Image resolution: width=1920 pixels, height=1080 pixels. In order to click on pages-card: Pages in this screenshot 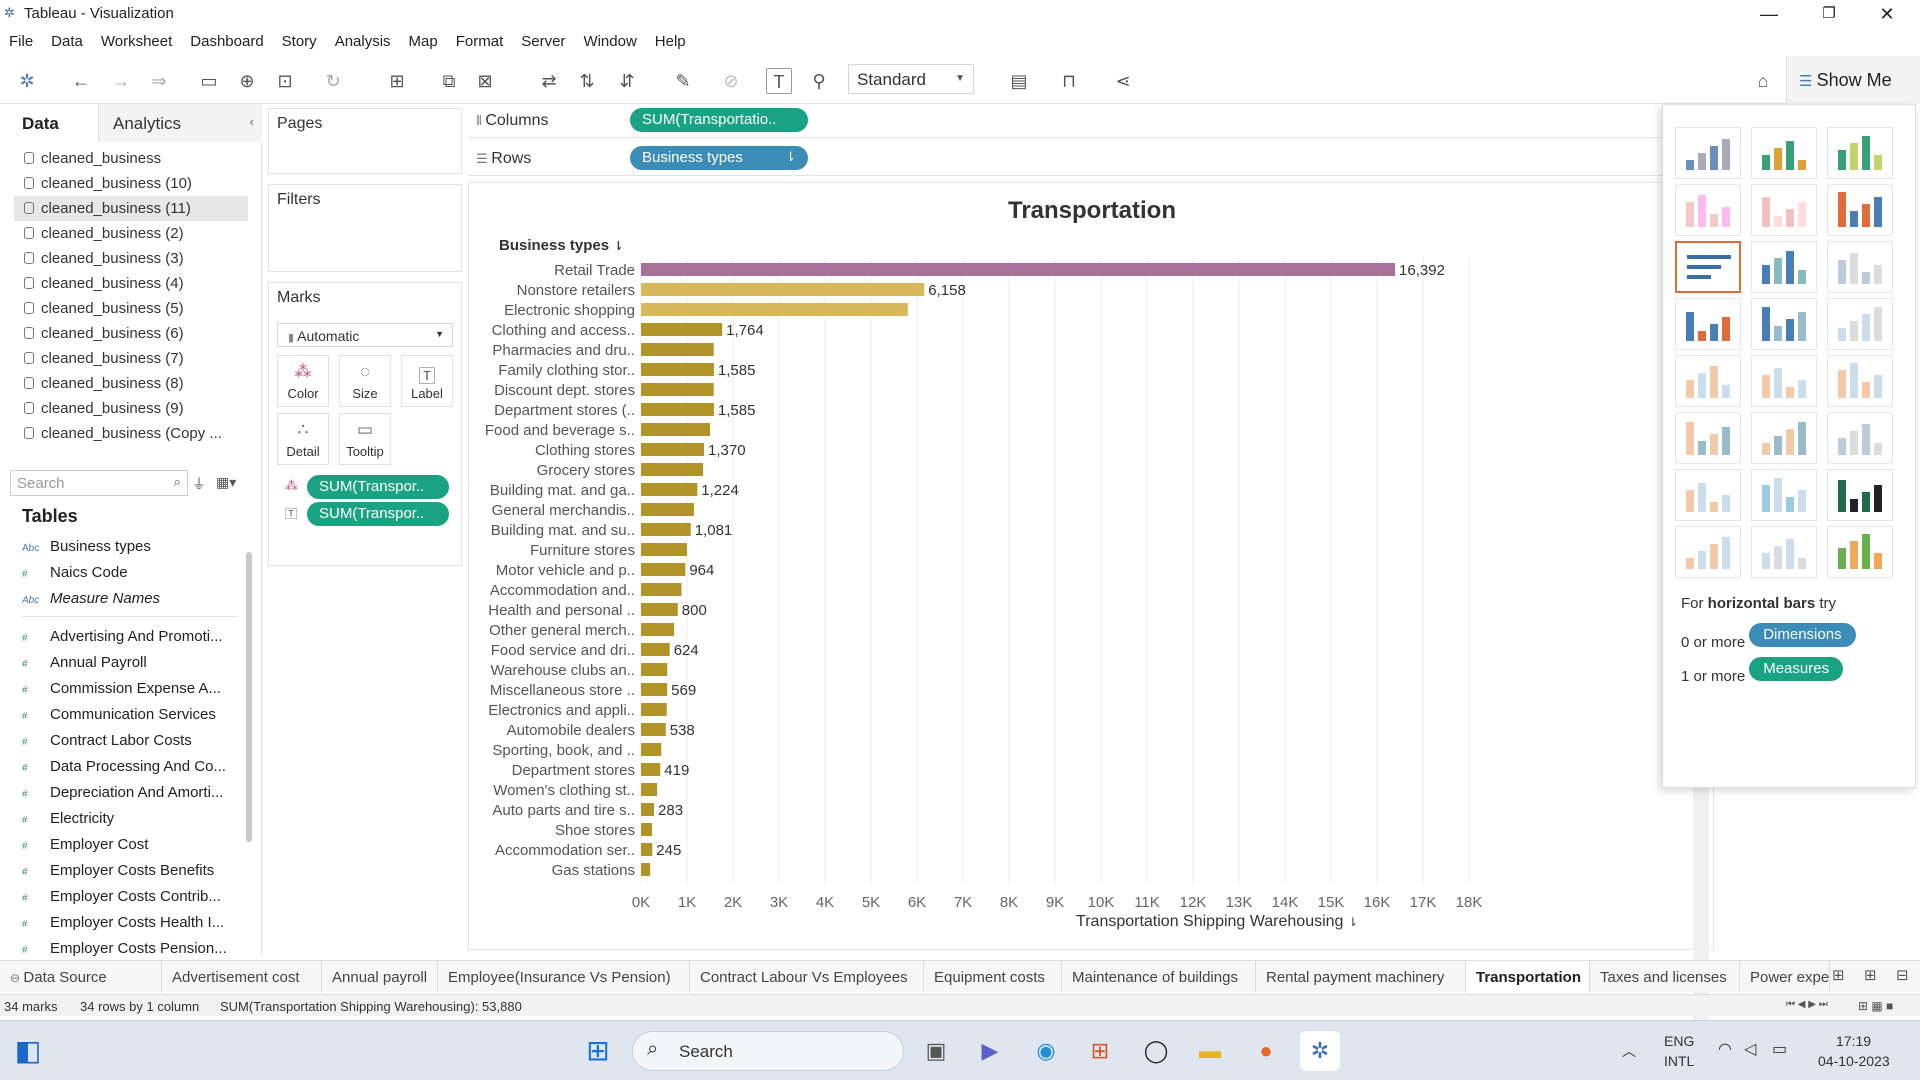, I will do `click(365, 141)`.